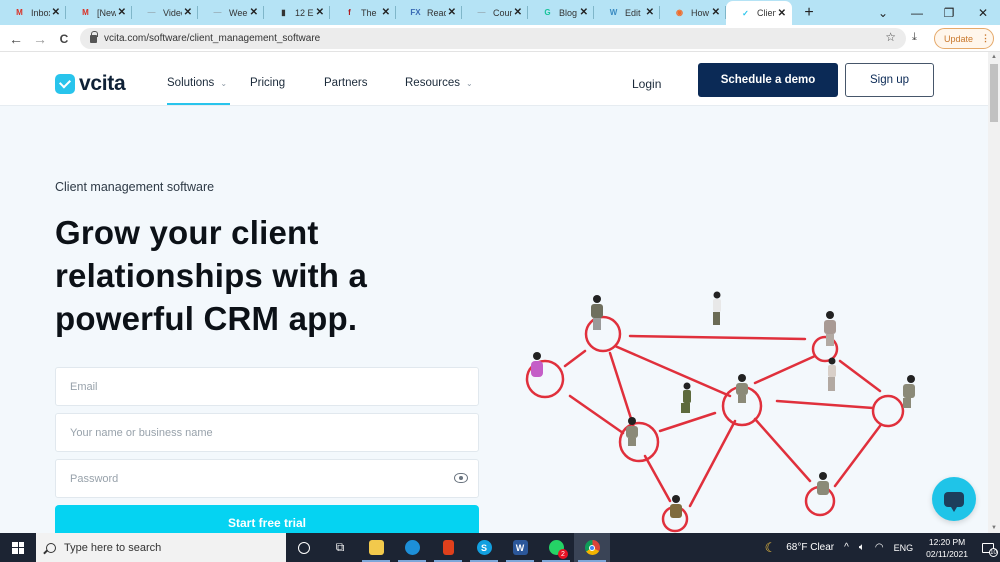 This screenshot has width=1000, height=562. I want to click on nav-solutions: Solutions ⌄, so click(197, 83).